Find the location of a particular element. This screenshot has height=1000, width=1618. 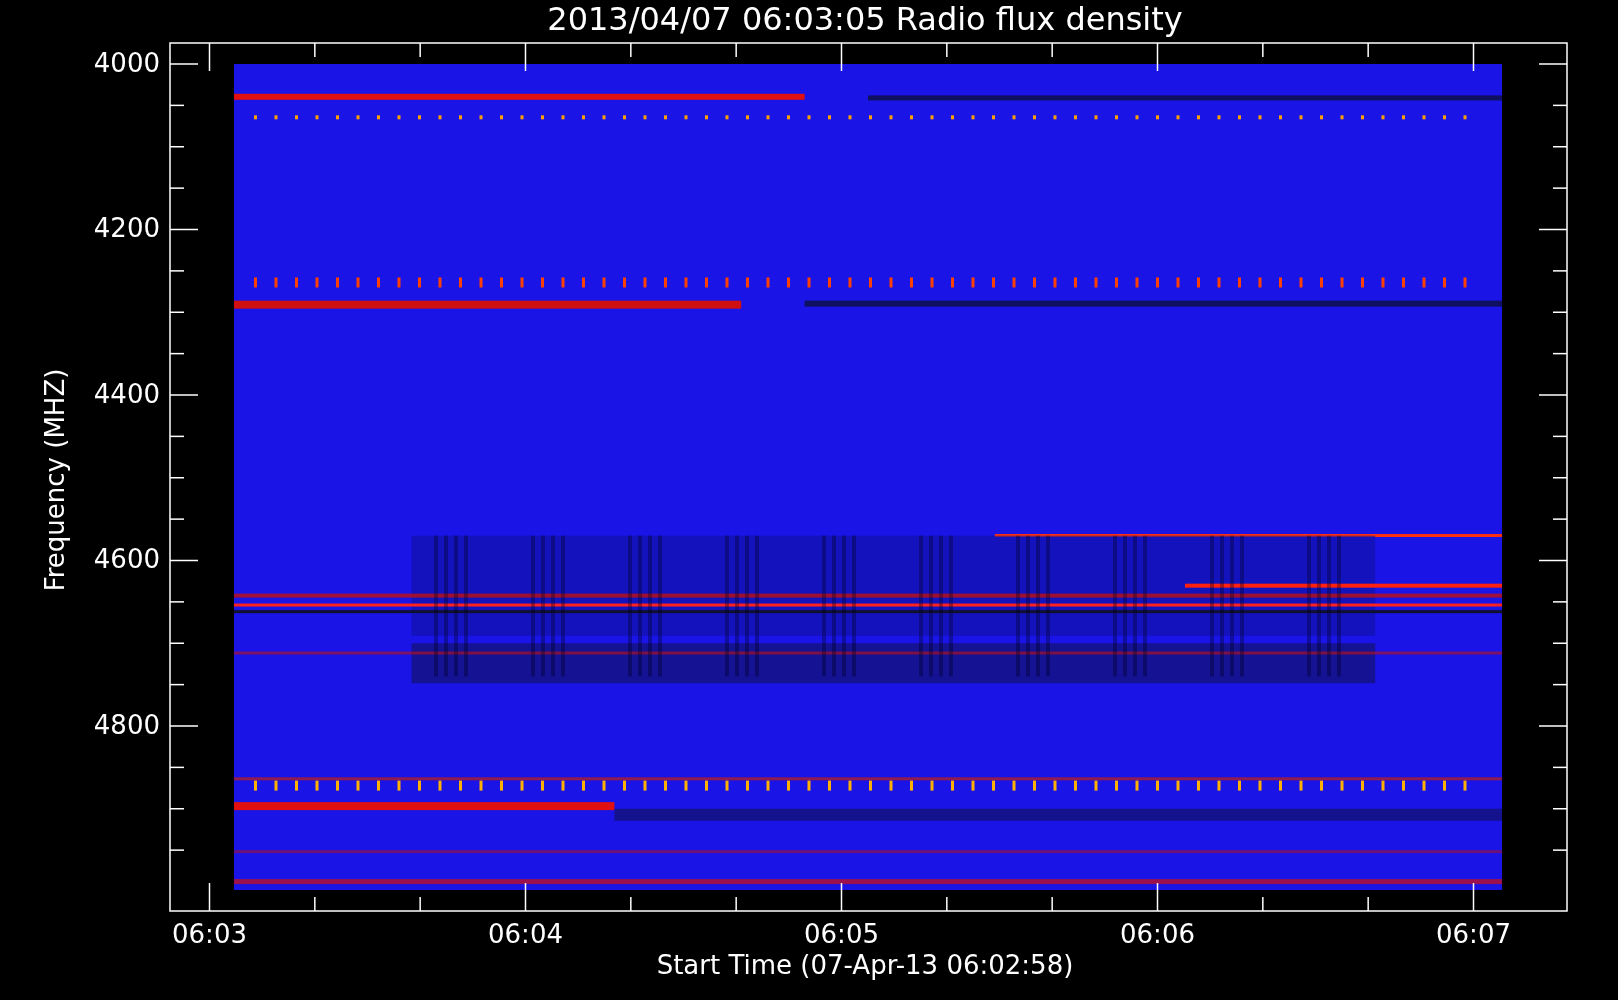

plot-title: 2013/04/07 06:03:05 Radio flux density is located at coordinates (865, 19).